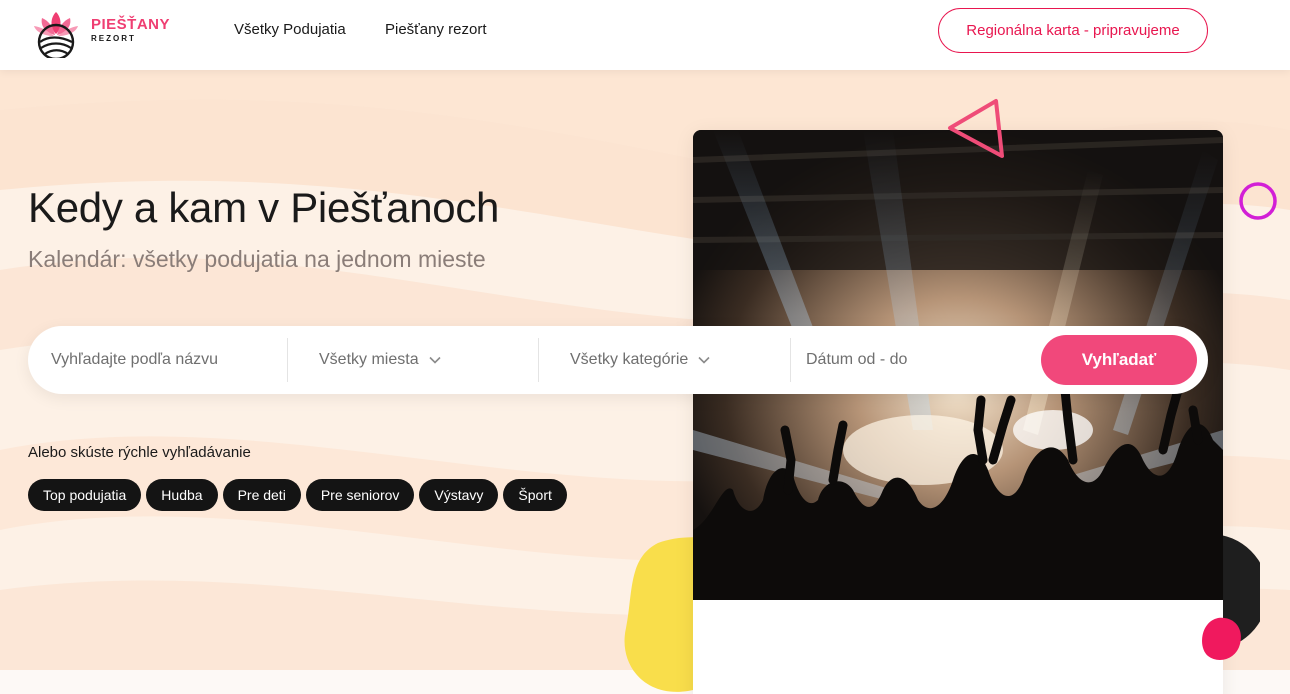  Describe the element at coordinates (139, 452) in the screenshot. I see `quick-search-title: Alebo skúste rýchle vyhľadávanie` at that location.